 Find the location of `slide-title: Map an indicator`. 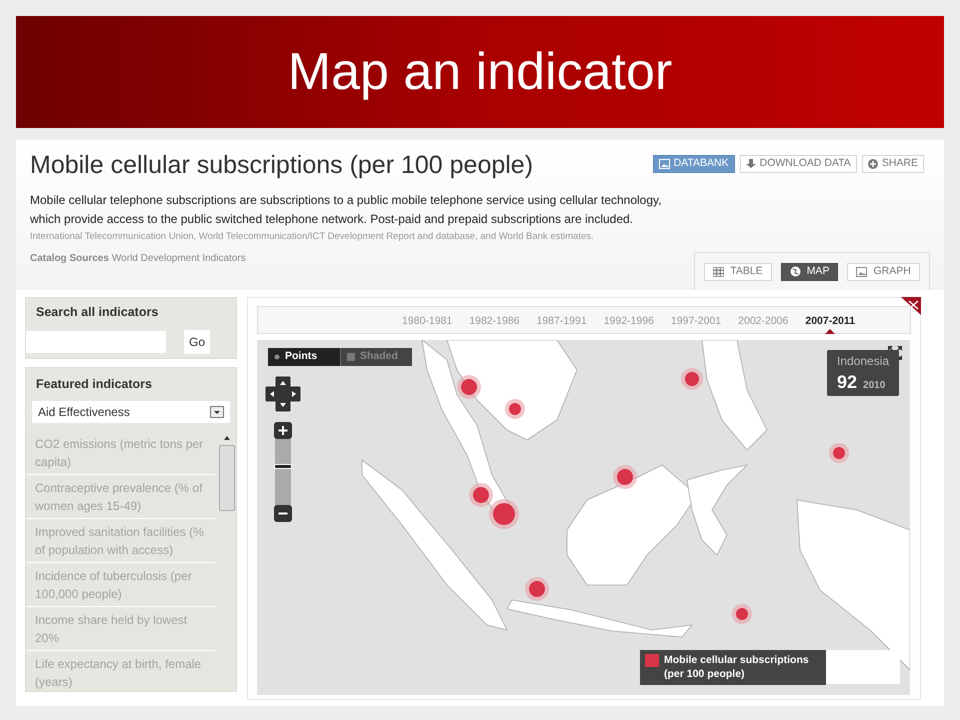

slide-title: Map an indicator is located at coordinates (480, 72).